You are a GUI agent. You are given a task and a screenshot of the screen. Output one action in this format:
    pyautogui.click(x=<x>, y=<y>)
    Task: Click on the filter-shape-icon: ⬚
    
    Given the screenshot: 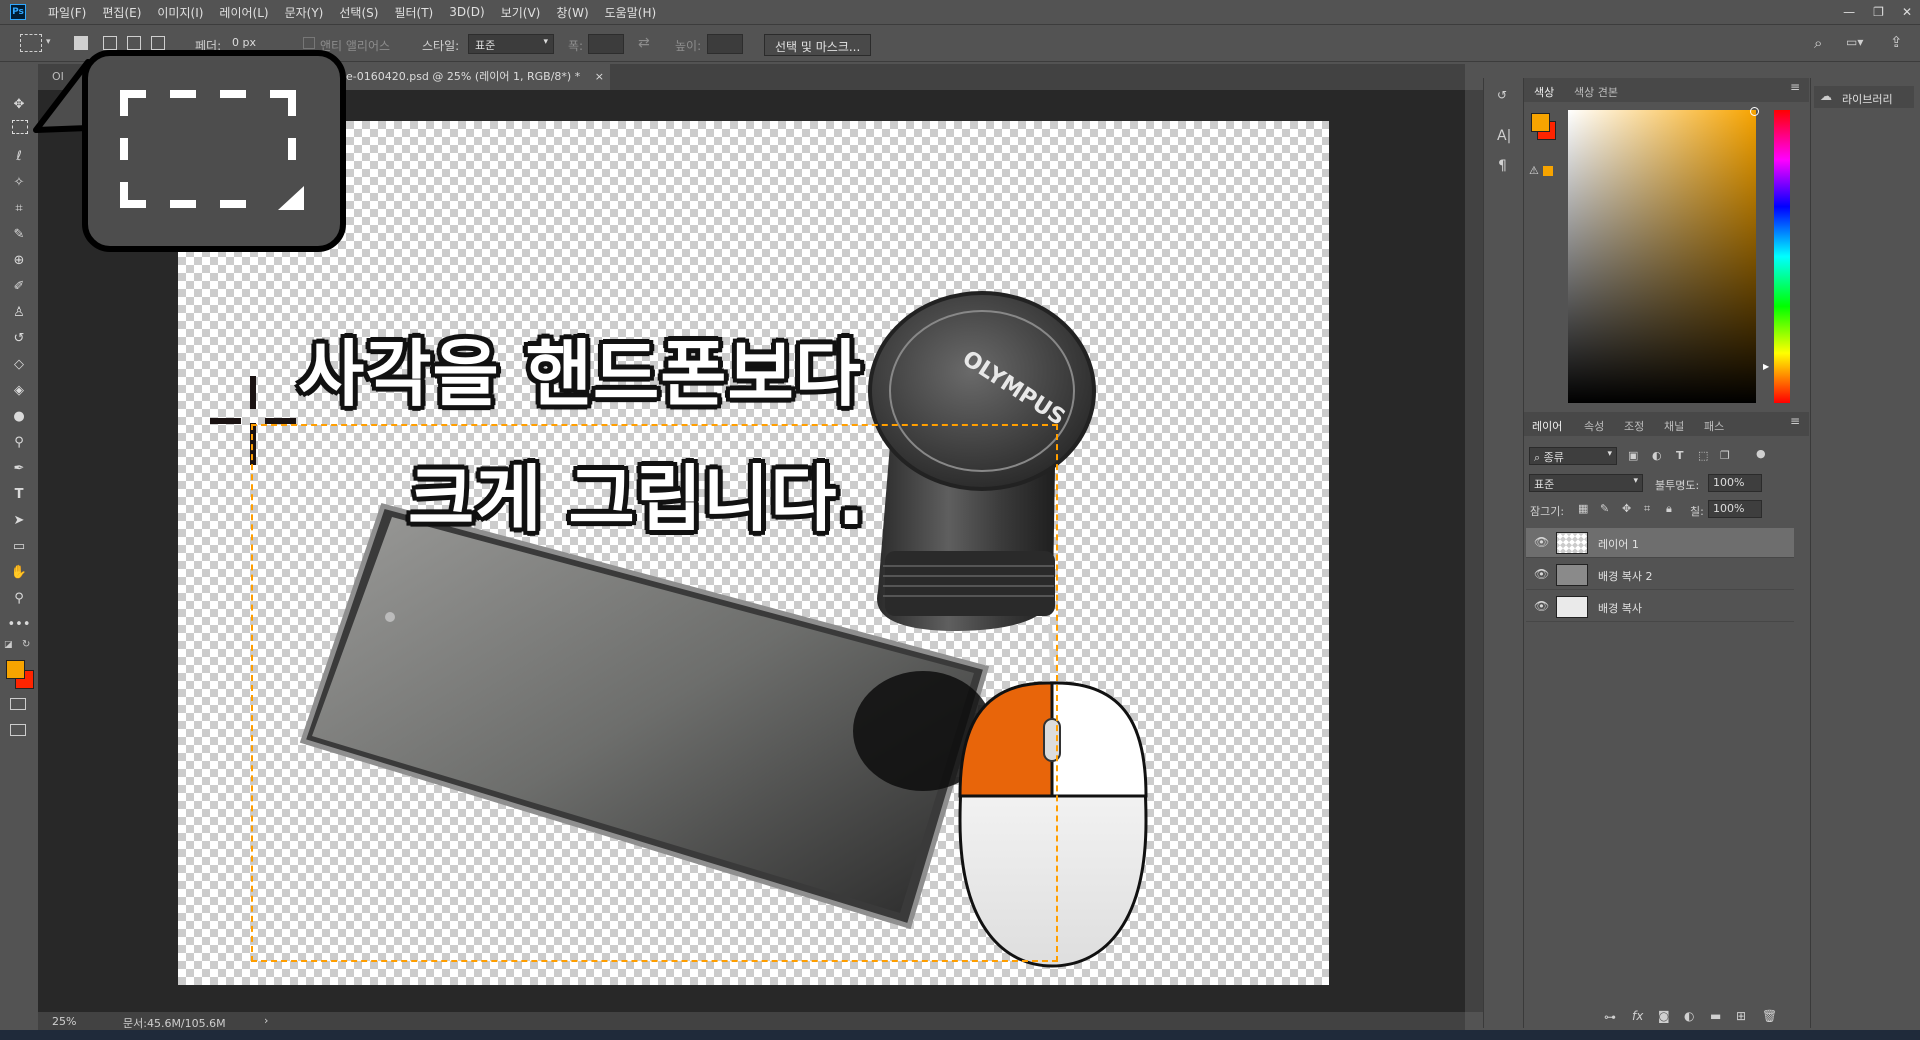 What is the action you would take?
    pyautogui.click(x=1703, y=455)
    